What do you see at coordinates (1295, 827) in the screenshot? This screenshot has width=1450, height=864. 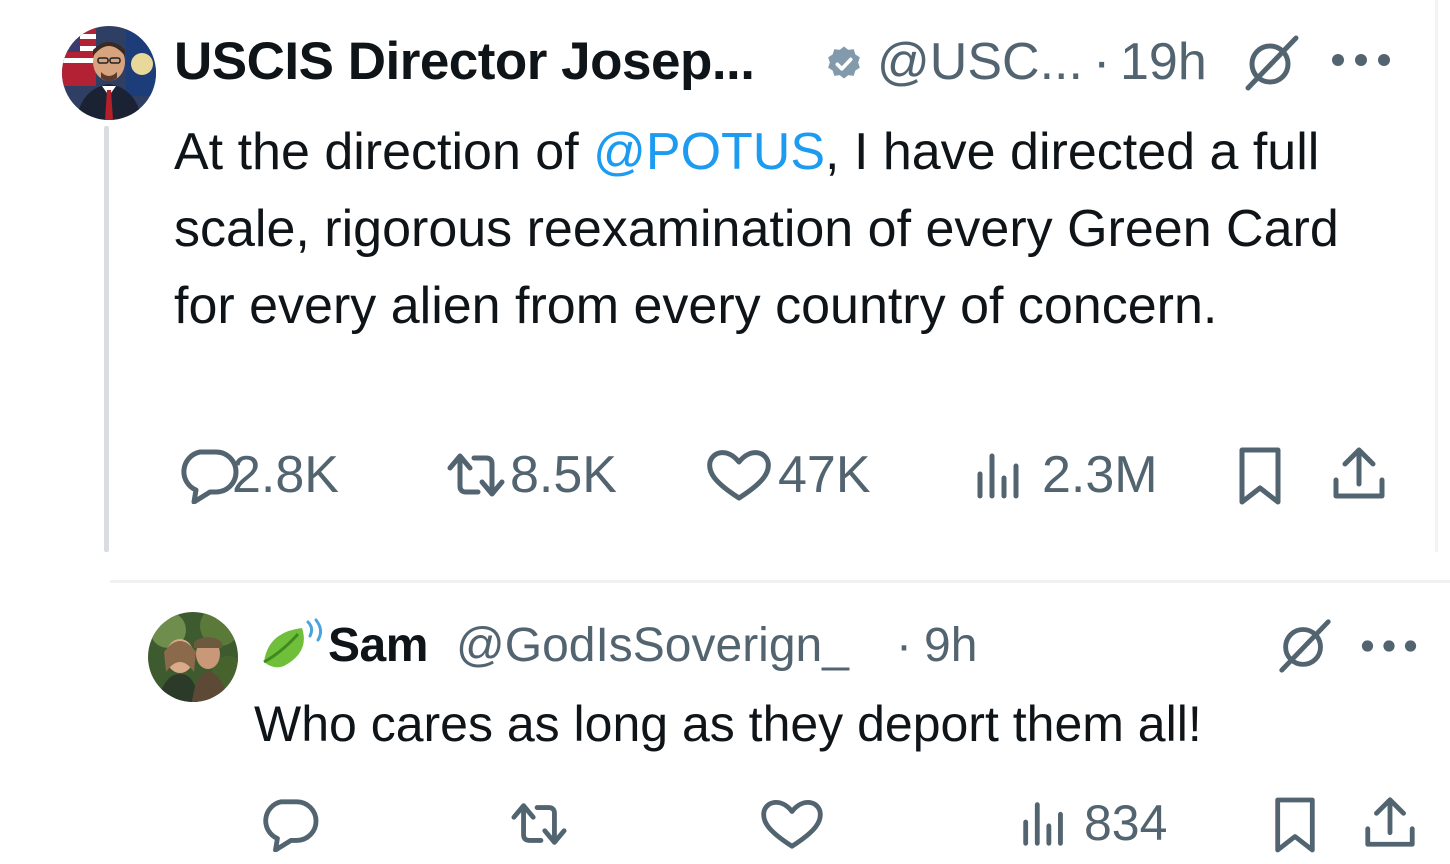 I see `reply-bookmark-icon` at bounding box center [1295, 827].